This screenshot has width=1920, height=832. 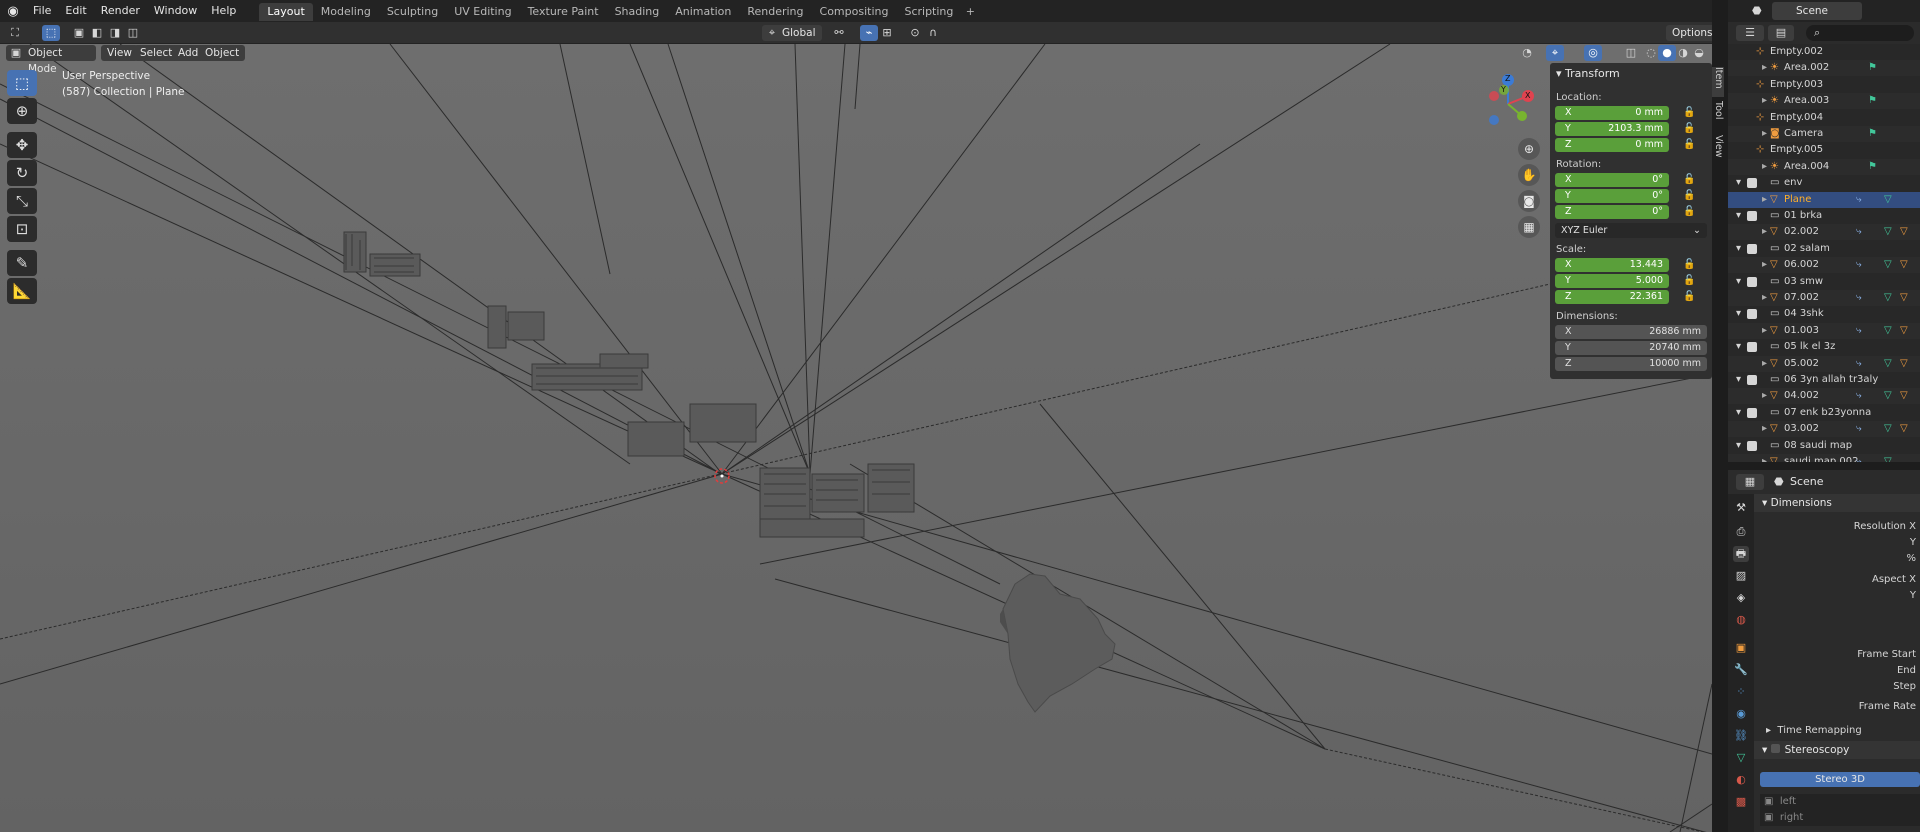 What do you see at coordinates (1529, 175) in the screenshot?
I see `pan-hand-icon: ✋` at bounding box center [1529, 175].